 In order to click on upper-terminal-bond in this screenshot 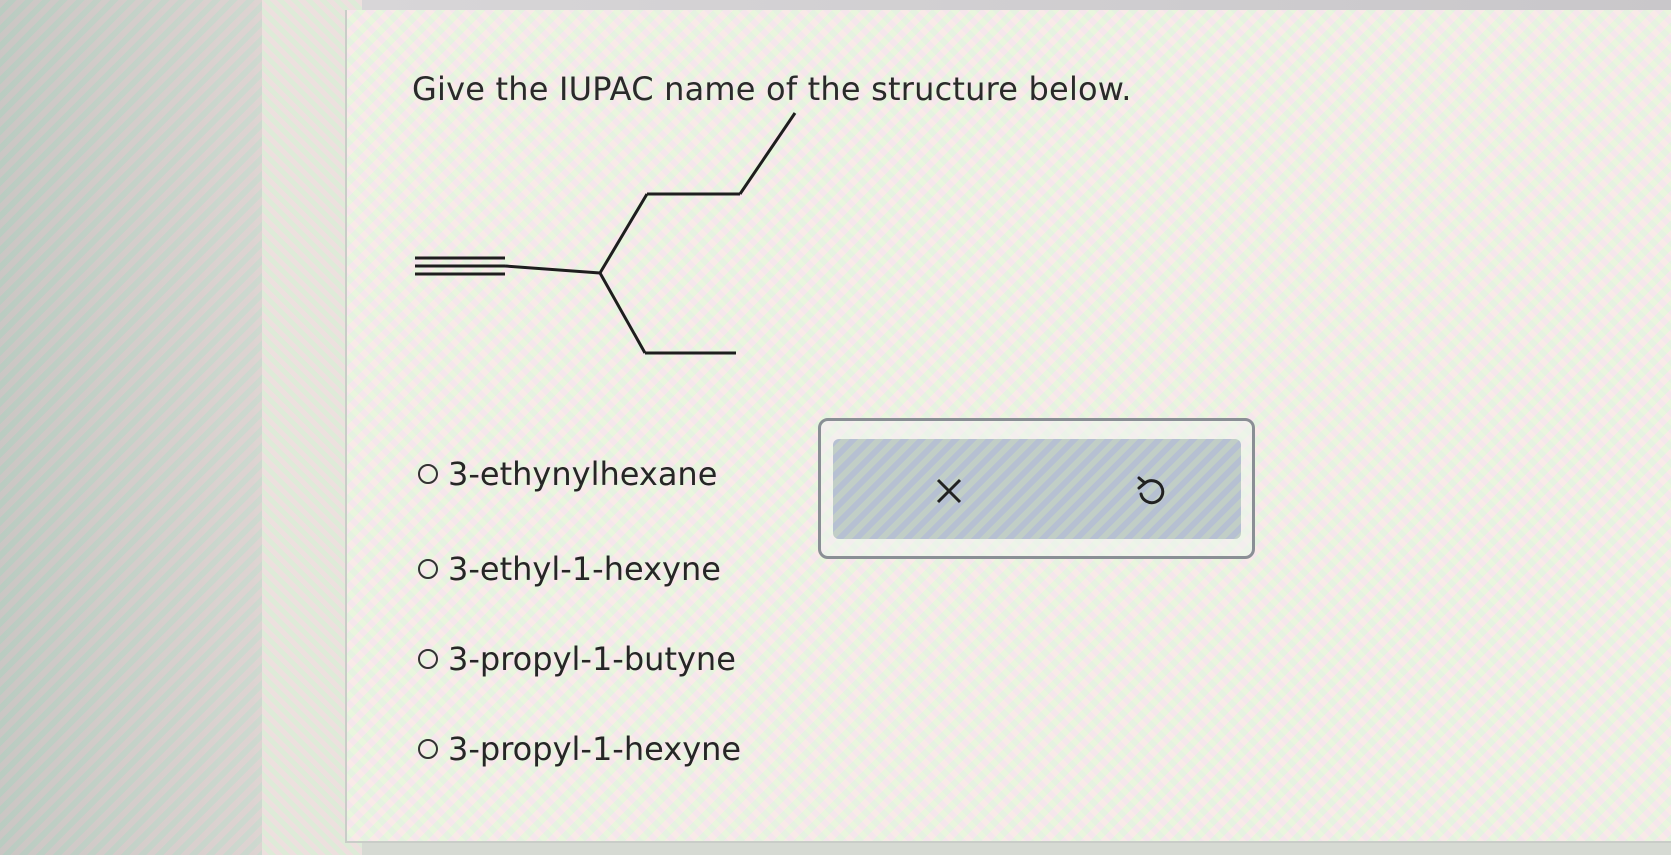, I will do `click(767, 153)`.